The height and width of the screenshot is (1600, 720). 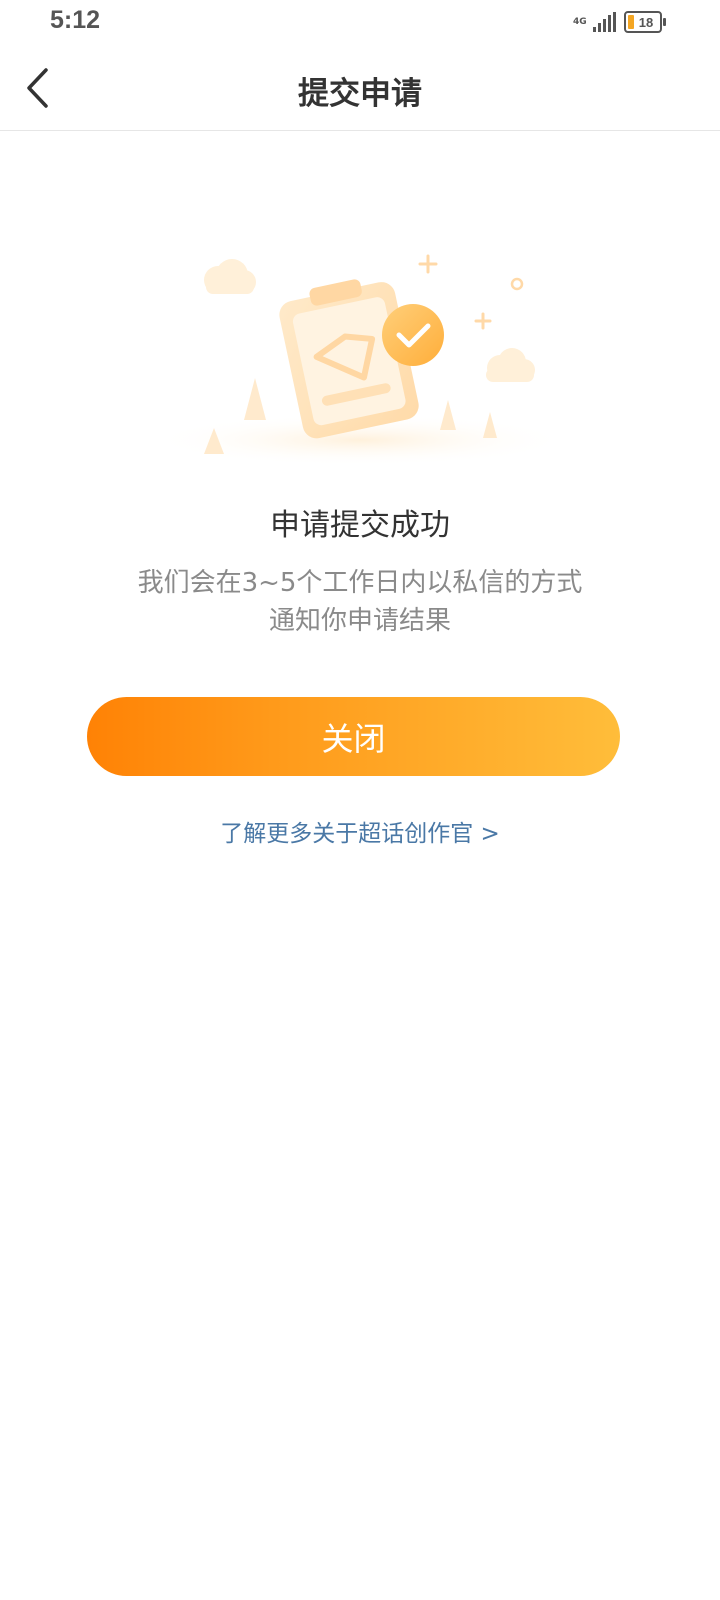 I want to click on status-time: 5:12, so click(x=75, y=20).